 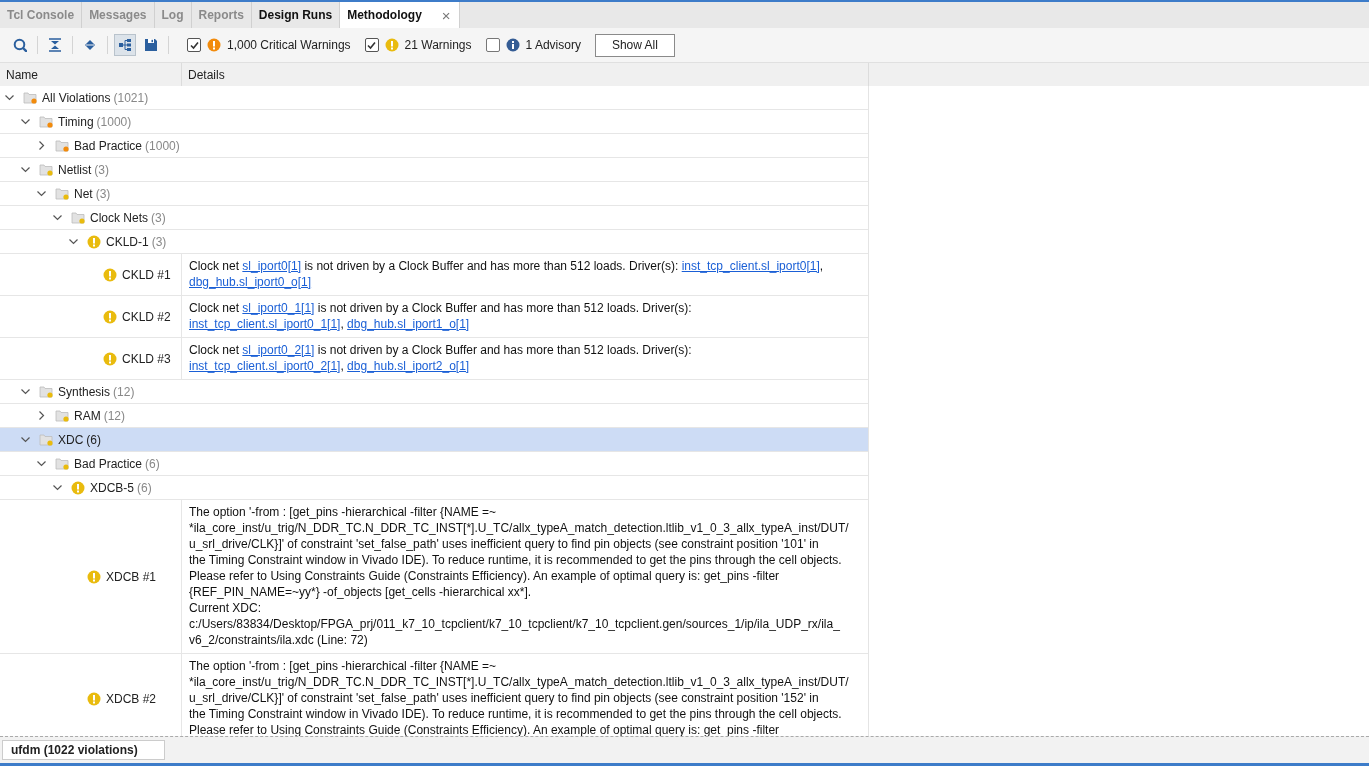 What do you see at coordinates (76, 121) in the screenshot?
I see `tree-item: Timing` at bounding box center [76, 121].